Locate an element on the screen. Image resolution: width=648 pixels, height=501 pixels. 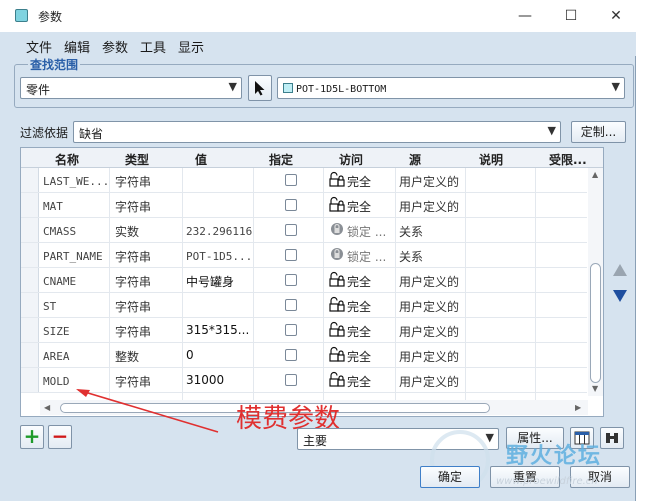
param-name: MOLD is located at coordinates (56, 381).